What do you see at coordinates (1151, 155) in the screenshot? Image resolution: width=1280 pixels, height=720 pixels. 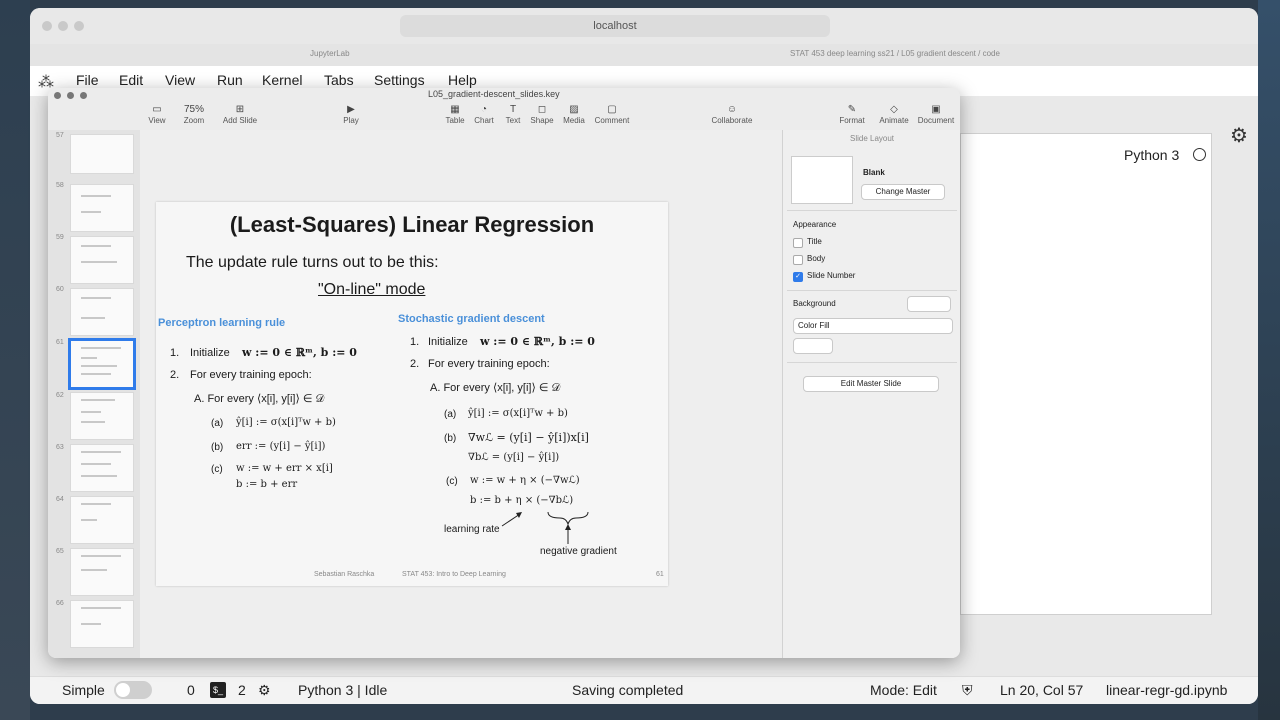 I see `kernel-name: Python 3` at bounding box center [1151, 155].